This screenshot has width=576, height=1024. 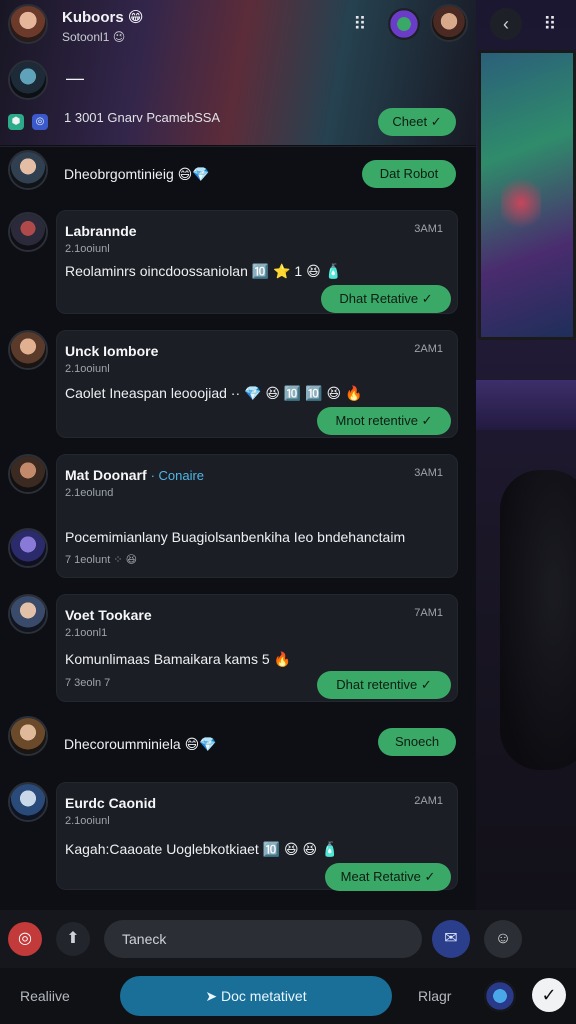 What do you see at coordinates (86, 633) in the screenshot?
I see `message-meta: 2.1oonl1` at bounding box center [86, 633].